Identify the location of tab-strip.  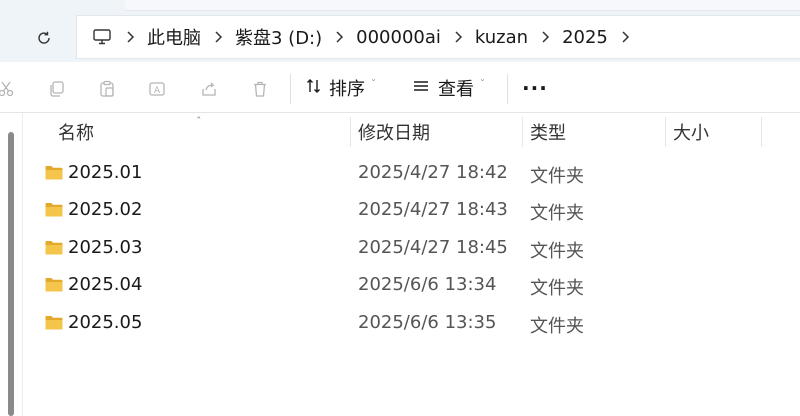
(462, 5).